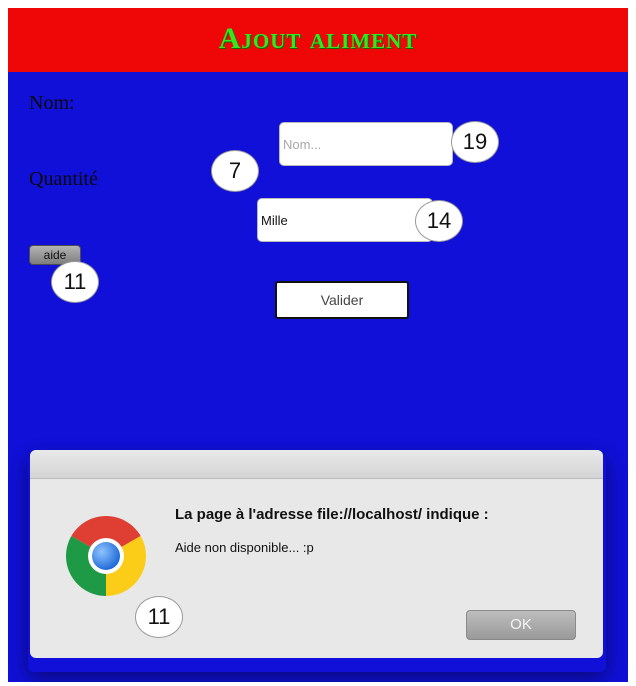 This screenshot has width=636, height=686. Describe the element at coordinates (439, 221) in the screenshot. I see `annotation-badge-quantite-input: 14` at that location.